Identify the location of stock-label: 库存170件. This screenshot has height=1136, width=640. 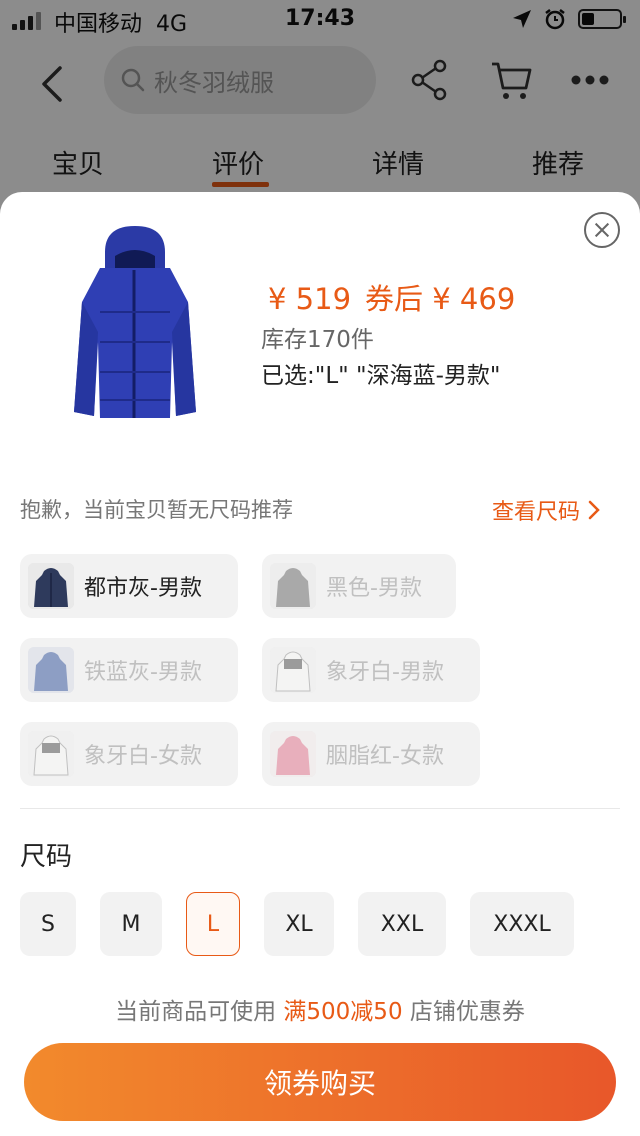
(317, 340).